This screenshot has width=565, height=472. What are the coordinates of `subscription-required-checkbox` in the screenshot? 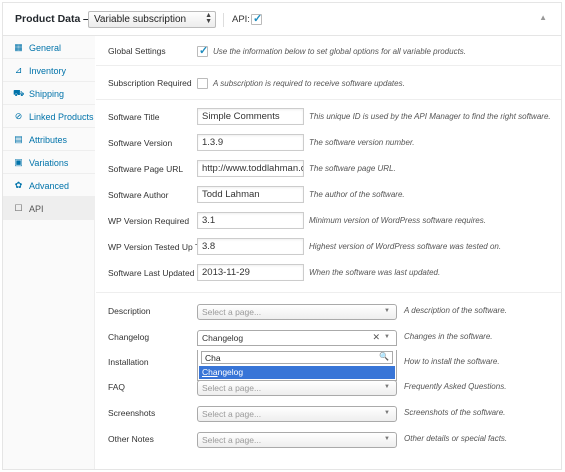 It's located at (202, 83).